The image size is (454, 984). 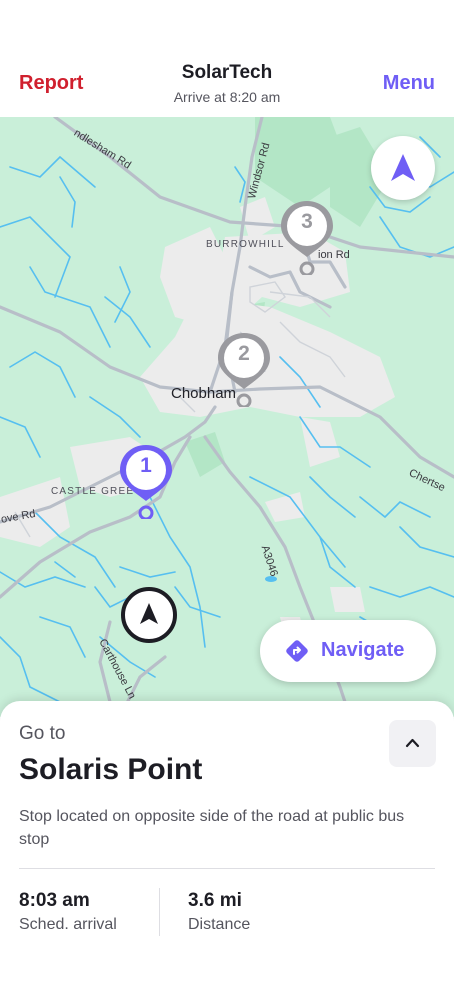 I want to click on goto-label: Go to, so click(x=42, y=733).